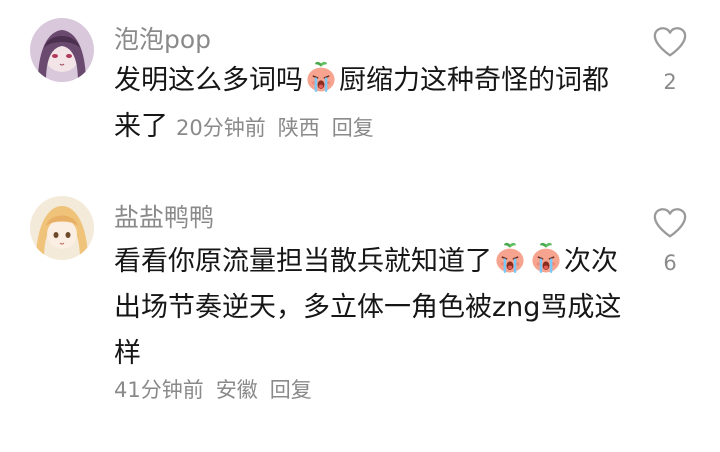 Image resolution: width=720 pixels, height=452 pixels. I want to click on username: 泡泡pop, so click(162, 38).